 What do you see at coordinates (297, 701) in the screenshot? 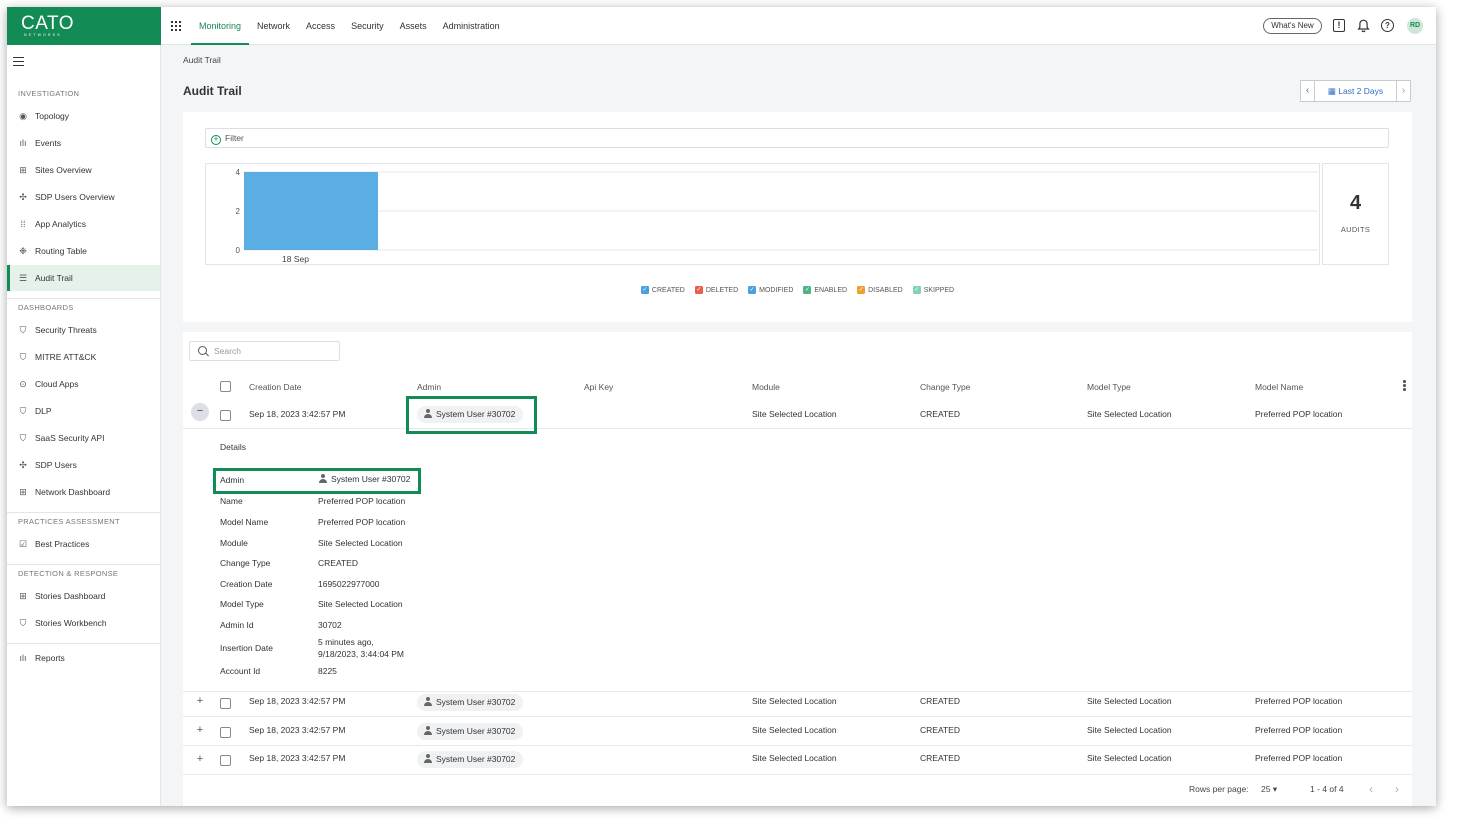
I see `cell-creation-date: Sep 18, 2023 3:42:57 PM` at bounding box center [297, 701].